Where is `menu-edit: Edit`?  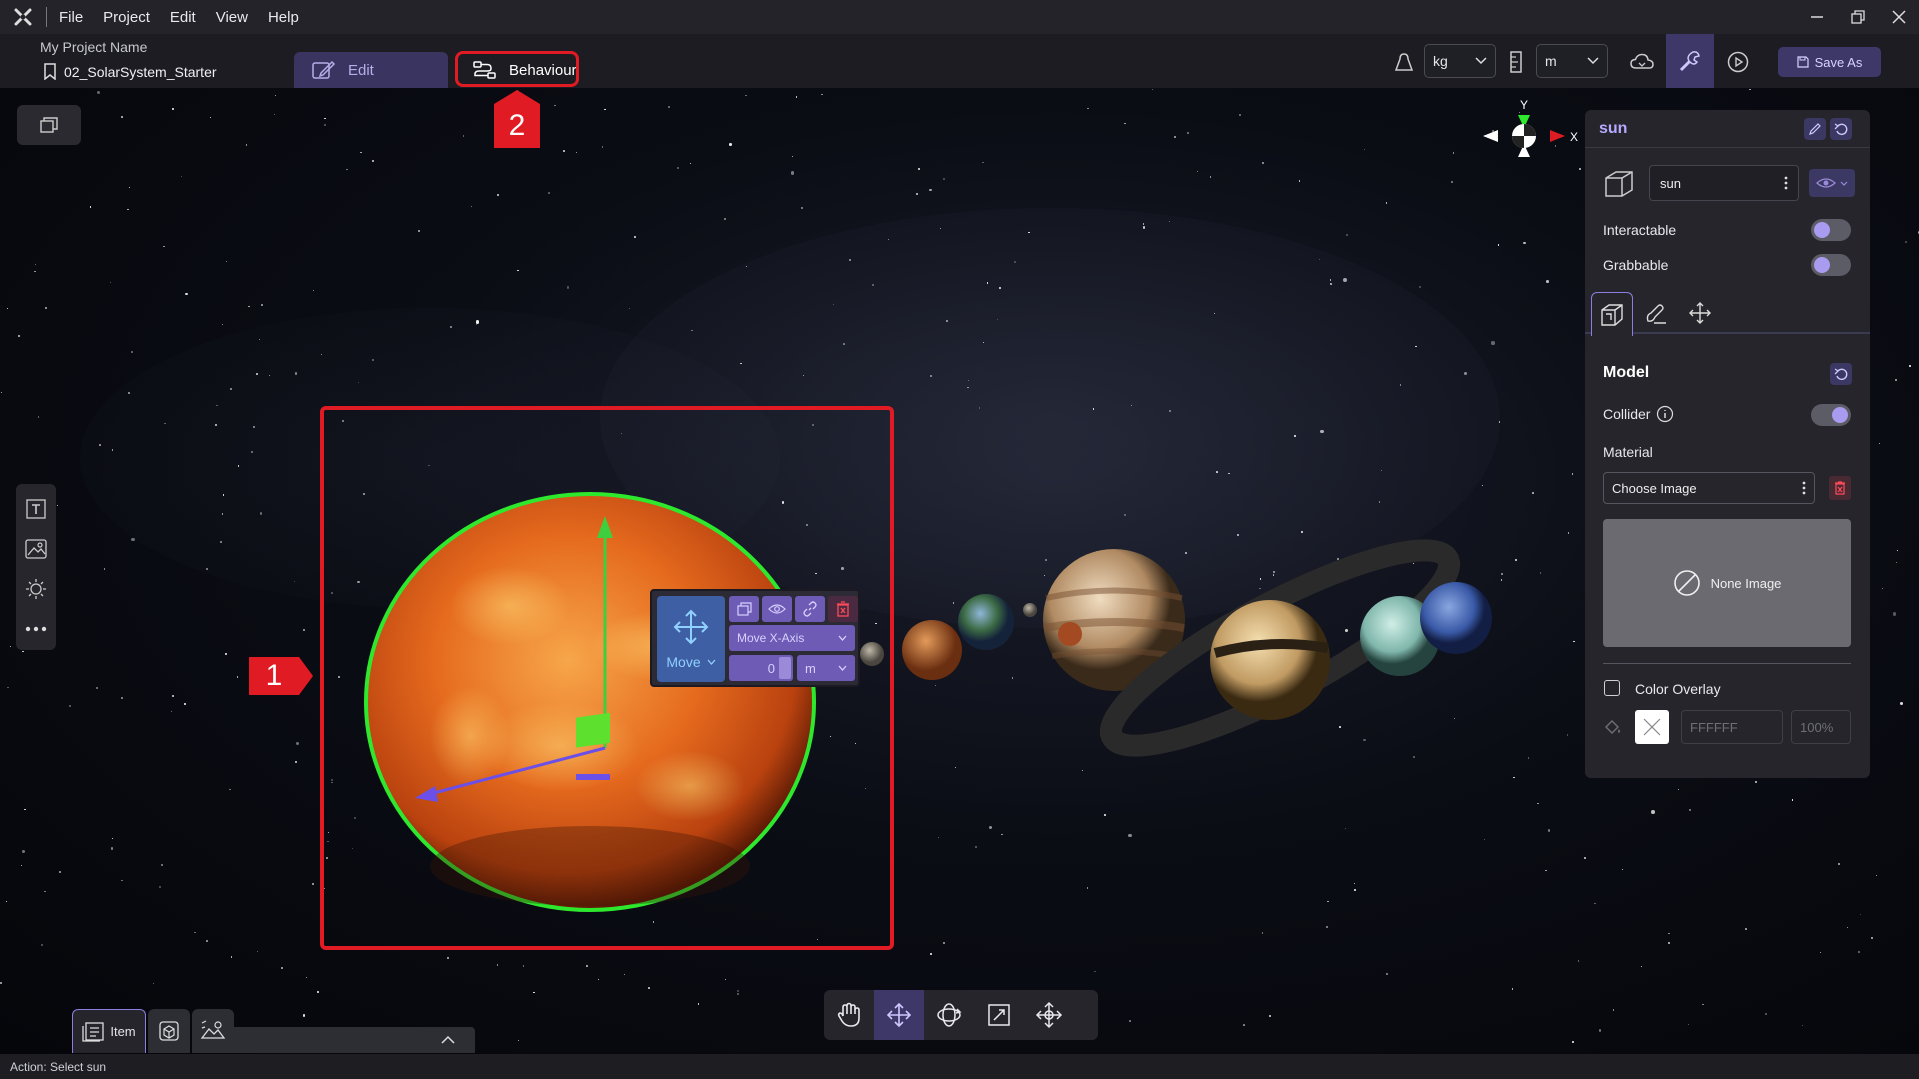 menu-edit: Edit is located at coordinates (183, 17).